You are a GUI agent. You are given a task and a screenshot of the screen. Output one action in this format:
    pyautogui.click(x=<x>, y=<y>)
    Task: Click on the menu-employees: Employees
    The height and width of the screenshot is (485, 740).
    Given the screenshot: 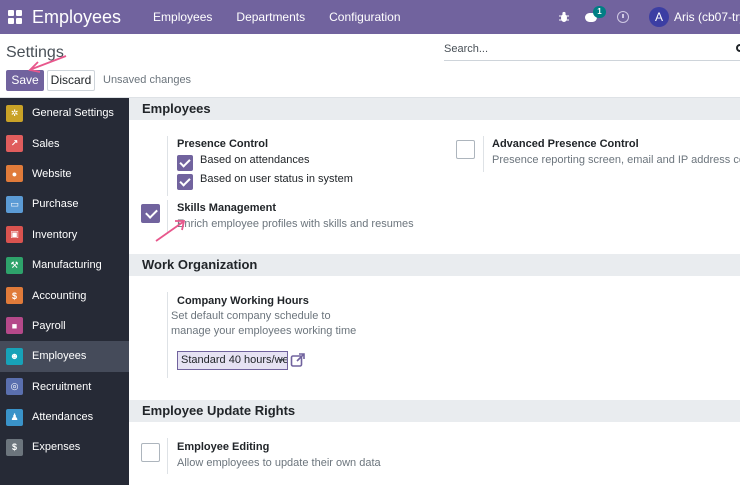 What is the action you would take?
    pyautogui.click(x=182, y=17)
    